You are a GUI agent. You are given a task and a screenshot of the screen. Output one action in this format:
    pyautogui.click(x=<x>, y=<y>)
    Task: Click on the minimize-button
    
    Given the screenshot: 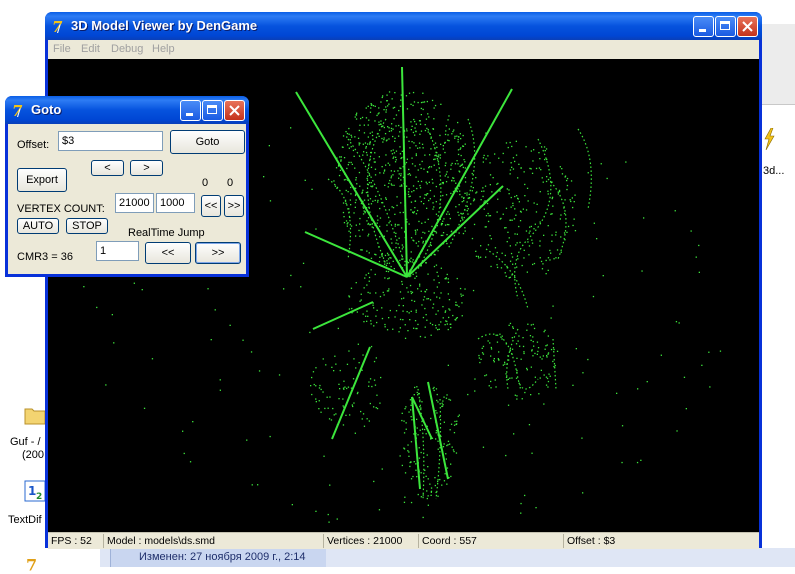 What is the action you would take?
    pyautogui.click(x=703, y=26)
    